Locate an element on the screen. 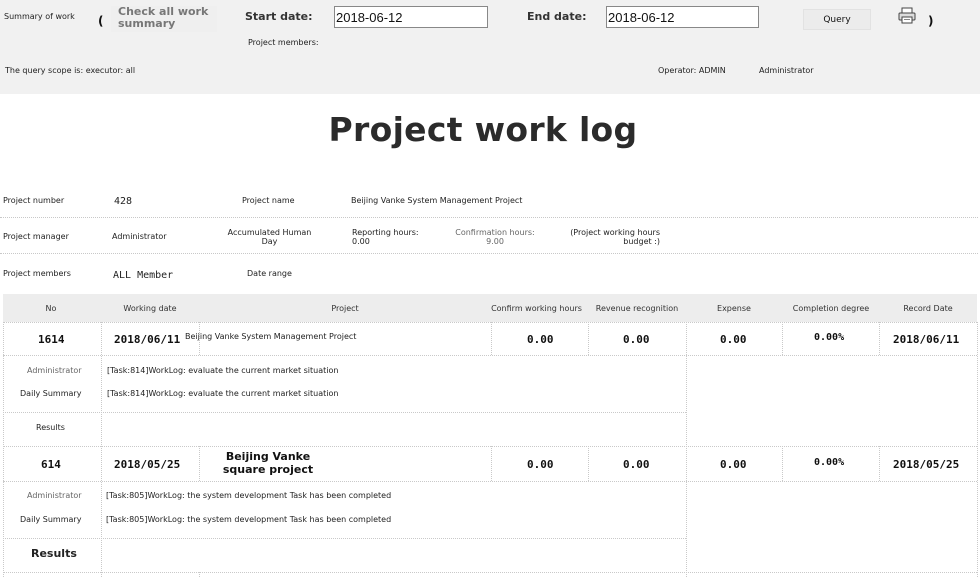 Image resolution: width=980 pixels, height=577 pixels. summary-of-work-label: Summary of work is located at coordinates (39, 16).